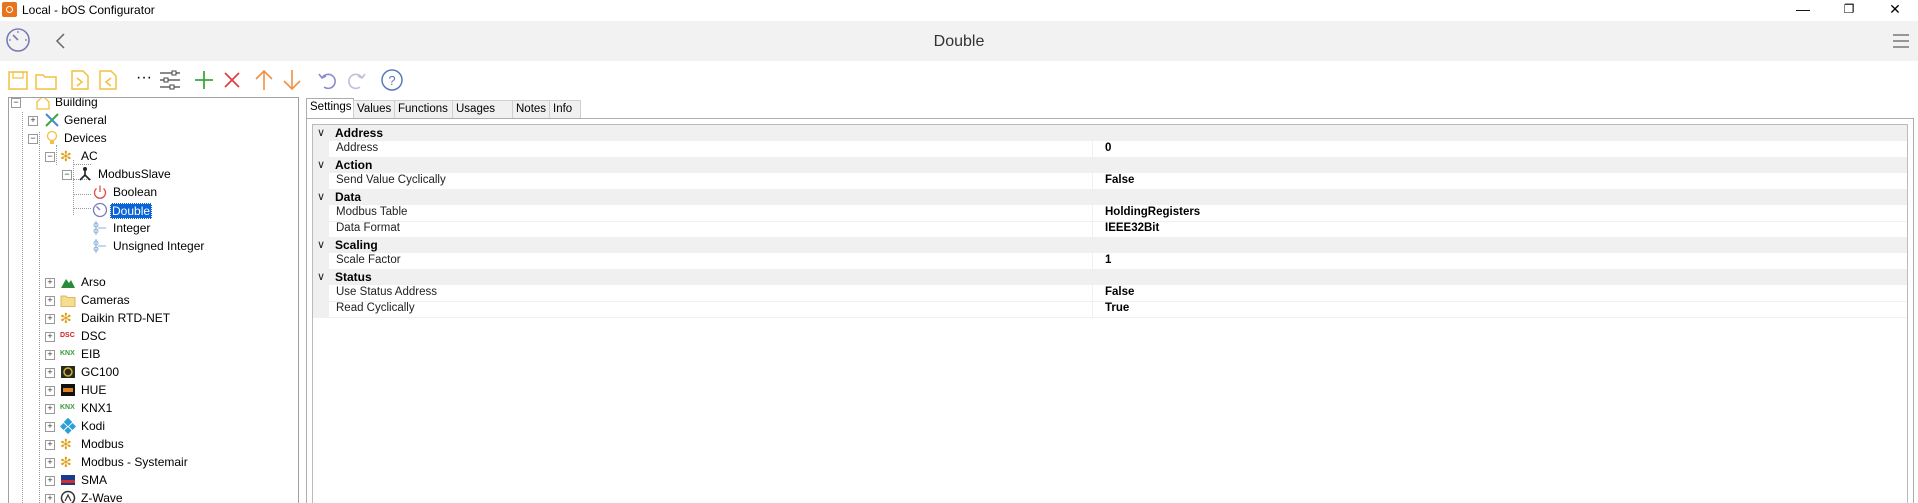 This screenshot has height=503, width=1918. I want to click on tree-node-double: Double, so click(187, 210).